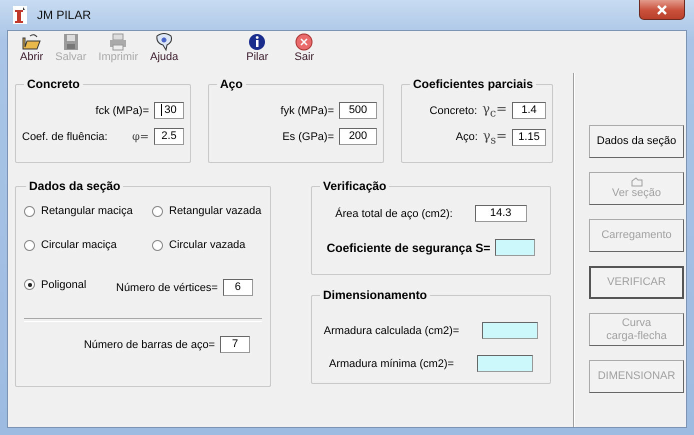 The image size is (694, 435). What do you see at coordinates (391, 364) in the screenshot?
I see `field-label: Armadura mínima (cm2)=` at bounding box center [391, 364].